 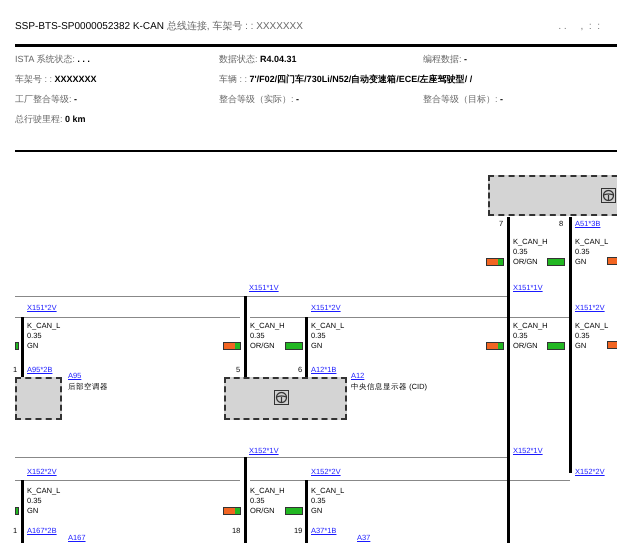 I want to click on info-field: 编程数据: -, so click(x=512, y=59).